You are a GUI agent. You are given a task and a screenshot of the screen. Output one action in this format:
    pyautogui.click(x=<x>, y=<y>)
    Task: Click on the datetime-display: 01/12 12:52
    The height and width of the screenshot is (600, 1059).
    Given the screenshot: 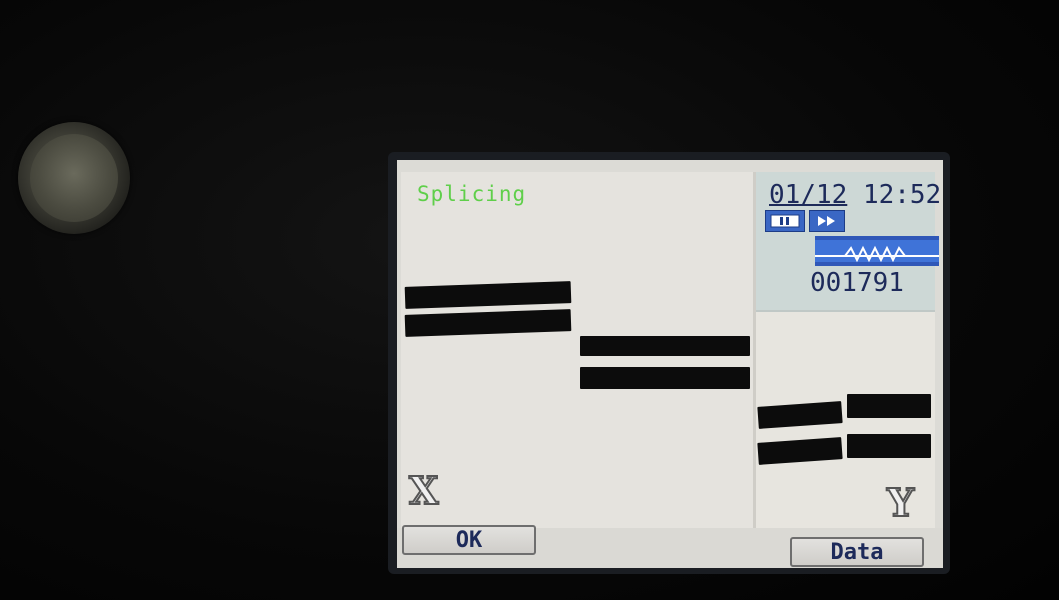 What is the action you would take?
    pyautogui.click(x=855, y=195)
    